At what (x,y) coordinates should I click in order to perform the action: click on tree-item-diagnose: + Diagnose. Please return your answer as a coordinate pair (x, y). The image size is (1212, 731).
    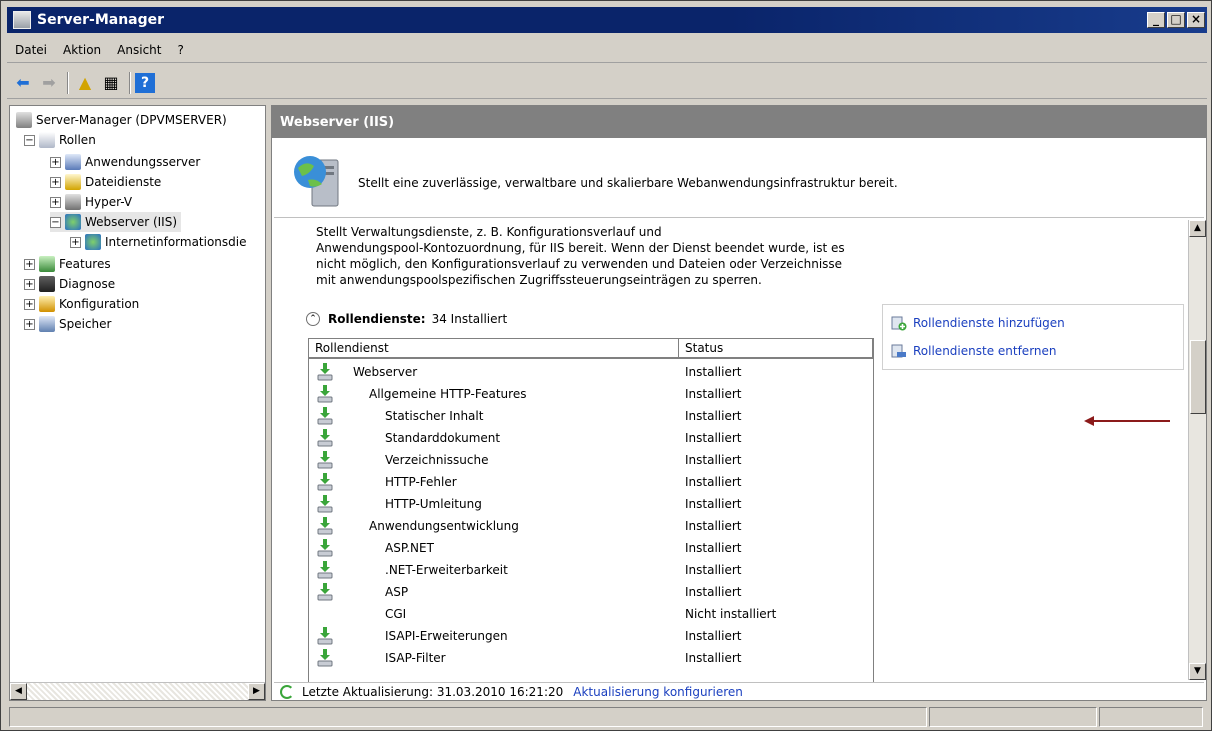
    Looking at the image, I should click on (69, 284).